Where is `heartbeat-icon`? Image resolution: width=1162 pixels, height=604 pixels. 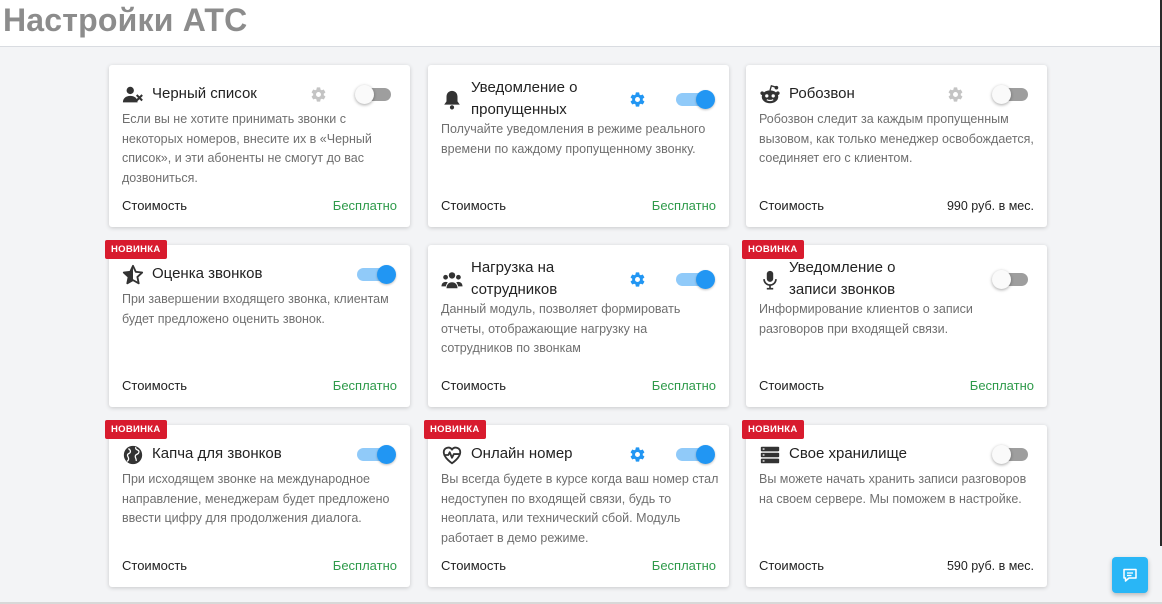
heartbeat-icon is located at coordinates (452, 455).